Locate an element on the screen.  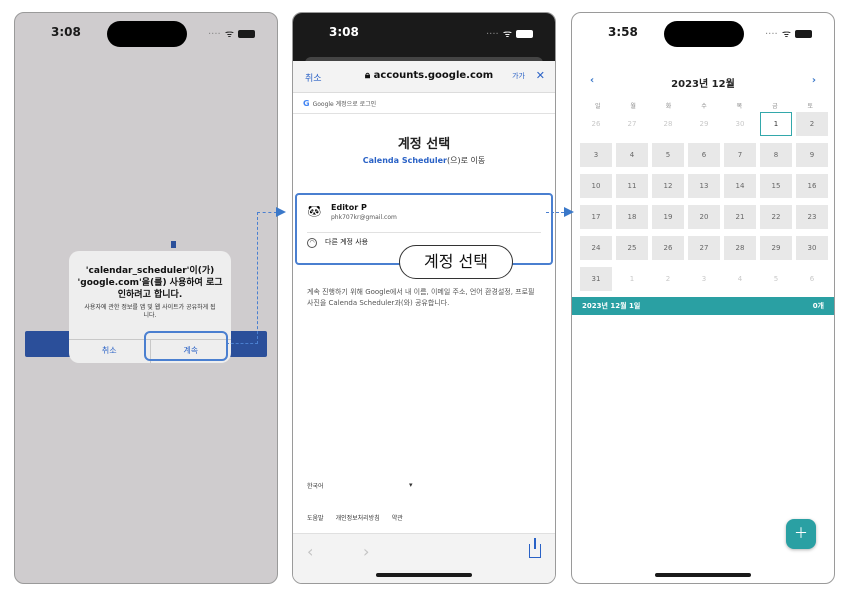
text-size-button: 가가 is located at coordinates (518, 76).